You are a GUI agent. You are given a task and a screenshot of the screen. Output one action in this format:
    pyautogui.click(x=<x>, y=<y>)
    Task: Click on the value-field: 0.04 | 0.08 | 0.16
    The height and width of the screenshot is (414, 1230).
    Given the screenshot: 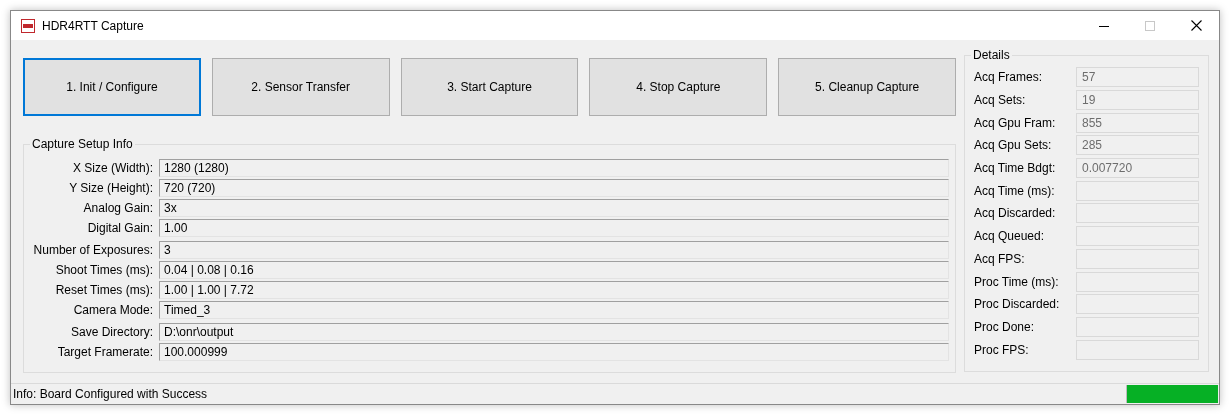 What is the action you would take?
    pyautogui.click(x=554, y=269)
    